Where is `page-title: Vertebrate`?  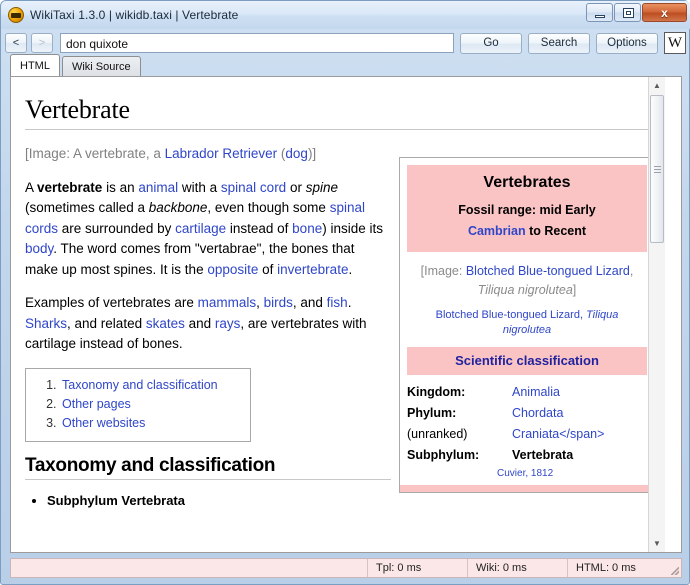 page-title: Vertebrate is located at coordinates (77, 109).